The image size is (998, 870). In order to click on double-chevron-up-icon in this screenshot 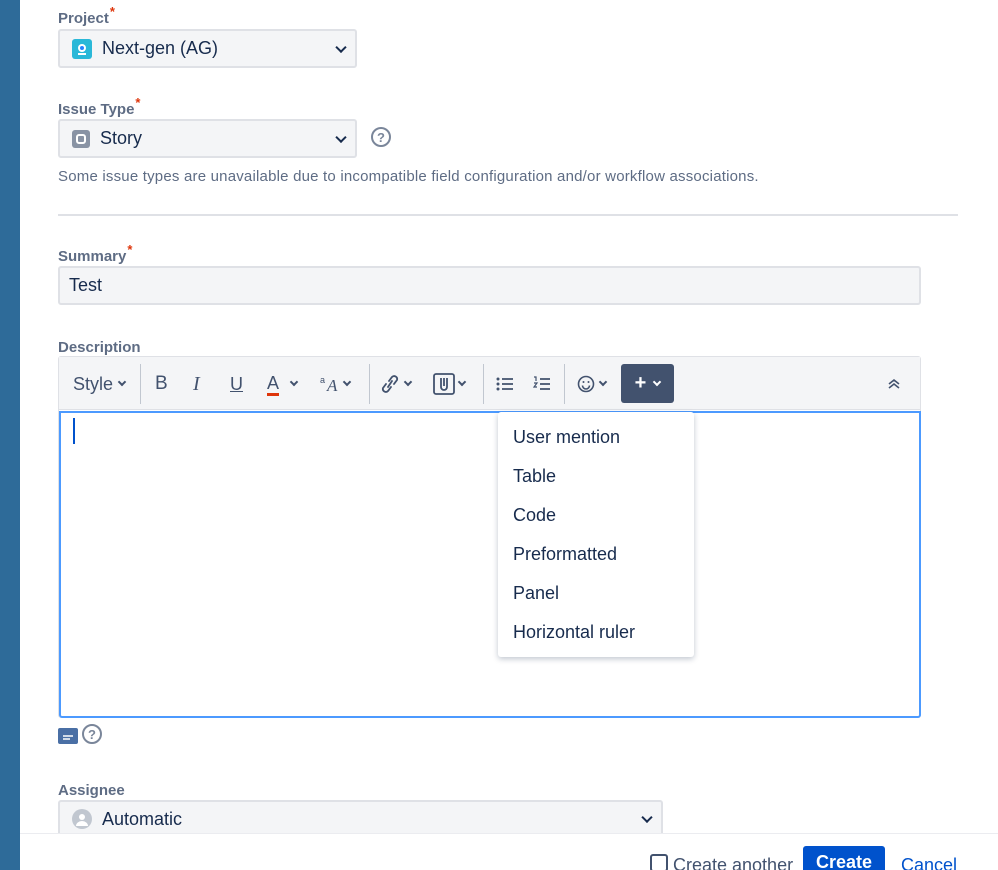, I will do `click(894, 383)`.